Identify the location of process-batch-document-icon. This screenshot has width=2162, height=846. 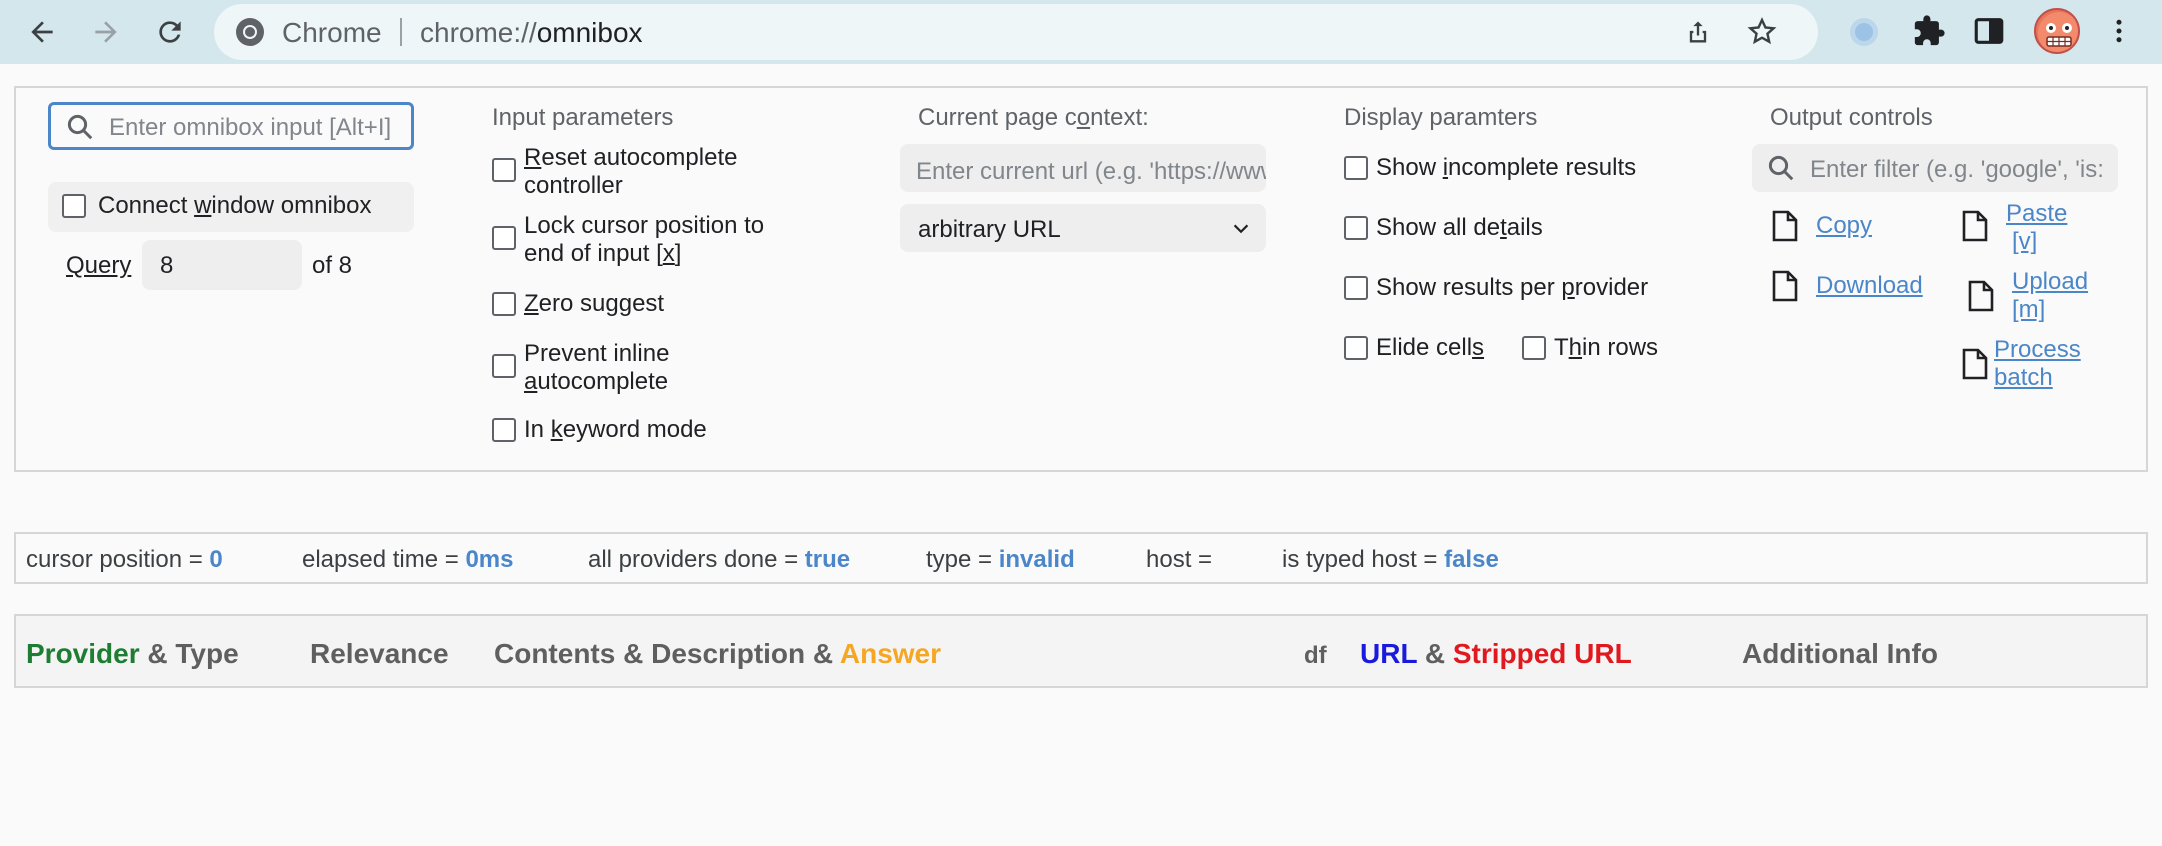
(1975, 364).